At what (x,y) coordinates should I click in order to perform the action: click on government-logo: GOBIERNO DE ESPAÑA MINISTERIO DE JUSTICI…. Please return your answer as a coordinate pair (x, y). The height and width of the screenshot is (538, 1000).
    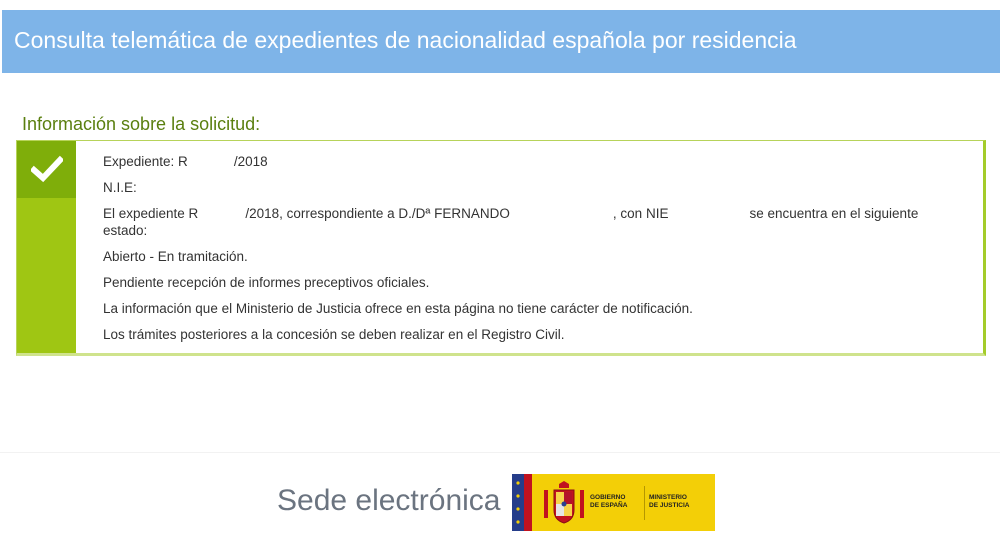
    Looking at the image, I should click on (613, 502).